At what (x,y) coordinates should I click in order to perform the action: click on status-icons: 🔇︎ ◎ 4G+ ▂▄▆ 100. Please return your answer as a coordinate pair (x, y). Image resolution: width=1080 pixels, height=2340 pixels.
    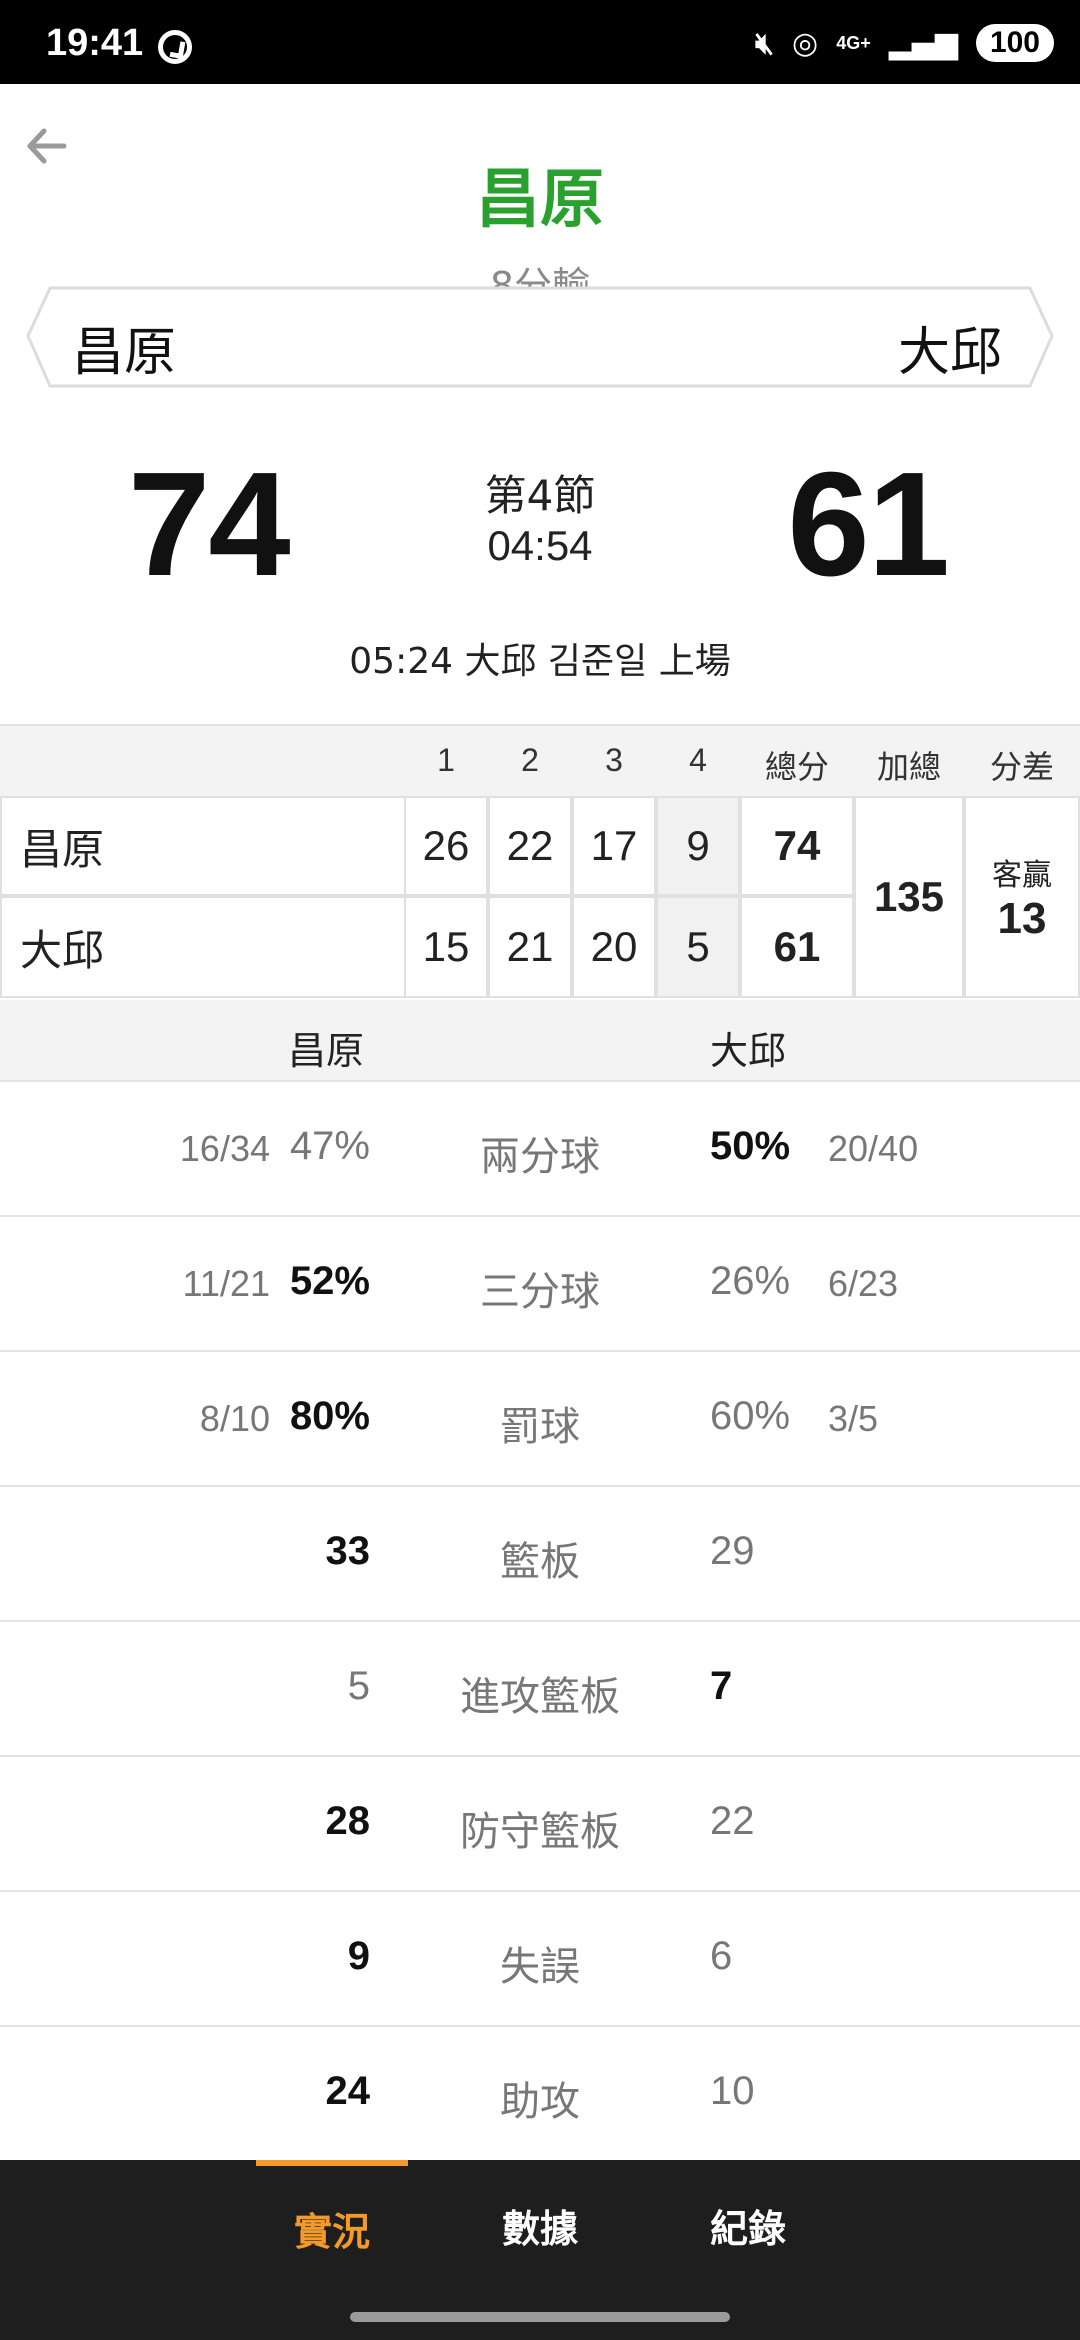
    Looking at the image, I should click on (904, 43).